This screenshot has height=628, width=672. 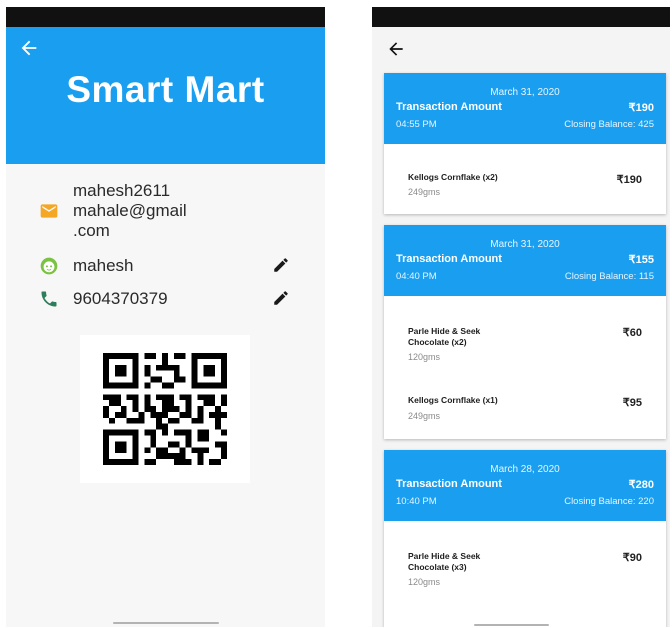 I want to click on transaction-time: 10:40 PM, so click(x=416, y=501).